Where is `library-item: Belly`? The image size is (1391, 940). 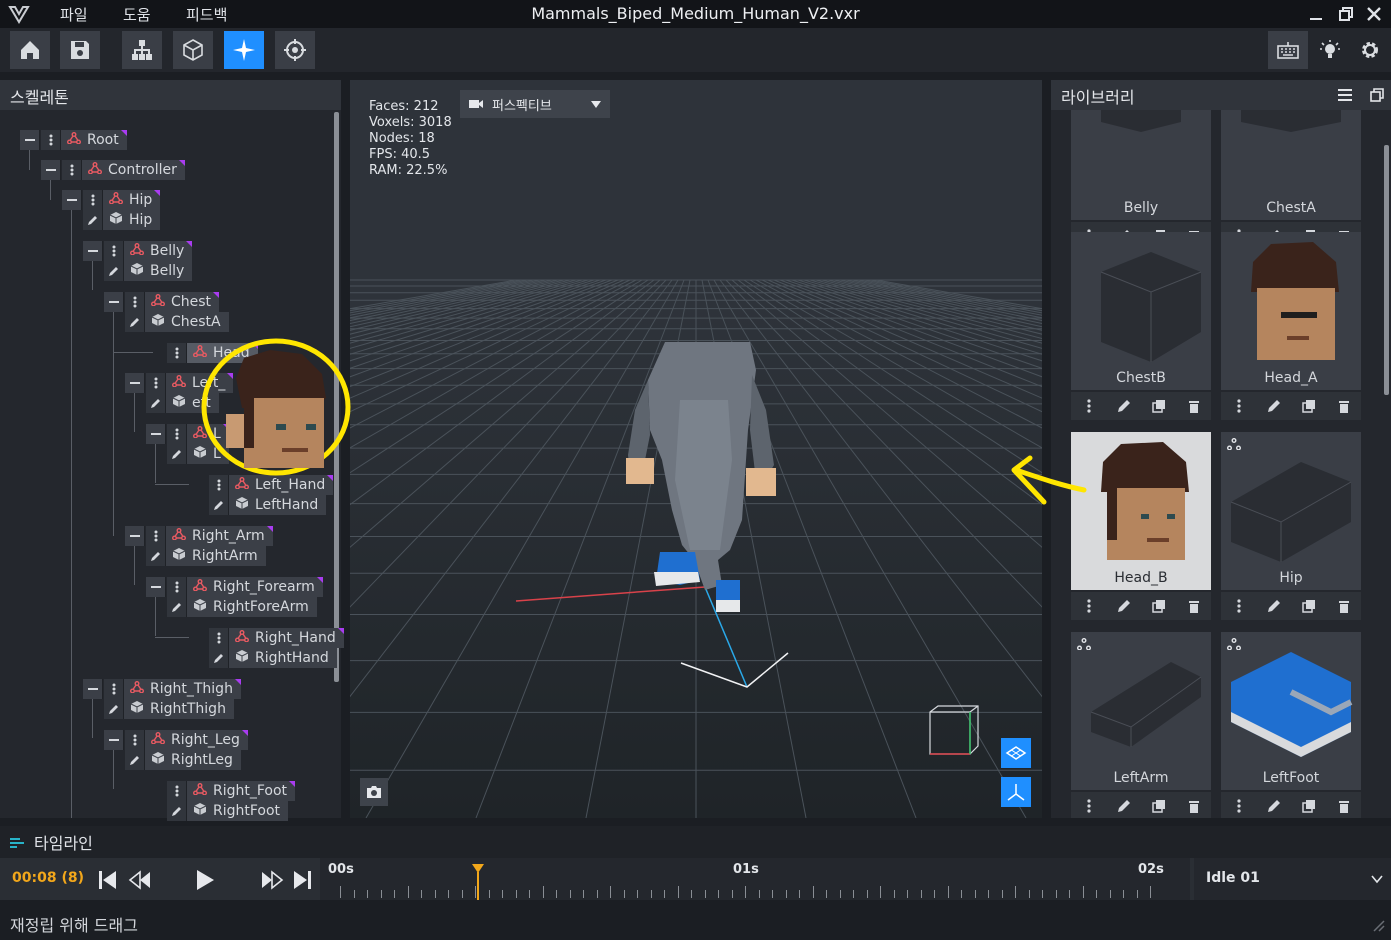
library-item: Belly is located at coordinates (1141, 181).